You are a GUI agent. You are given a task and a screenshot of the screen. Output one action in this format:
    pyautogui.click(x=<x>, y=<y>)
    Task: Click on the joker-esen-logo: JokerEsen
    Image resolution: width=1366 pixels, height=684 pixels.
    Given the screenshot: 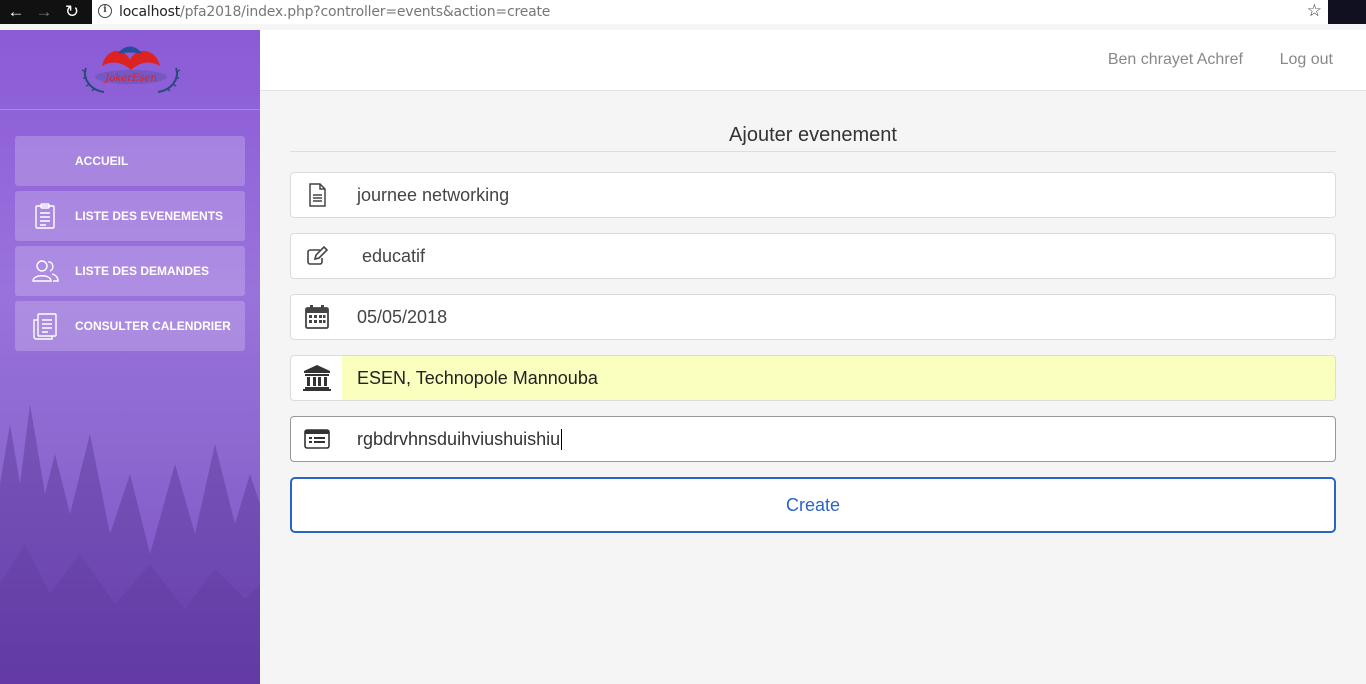 What is the action you would take?
    pyautogui.click(x=131, y=70)
    